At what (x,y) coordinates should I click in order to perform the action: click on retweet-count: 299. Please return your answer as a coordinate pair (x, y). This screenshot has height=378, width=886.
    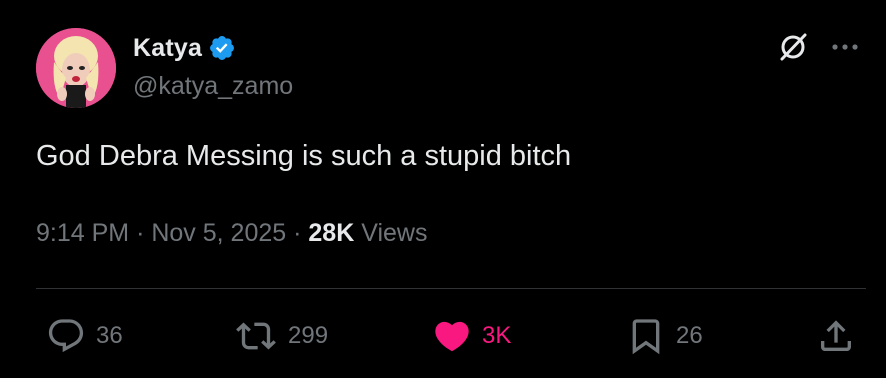
    Looking at the image, I should click on (308, 335).